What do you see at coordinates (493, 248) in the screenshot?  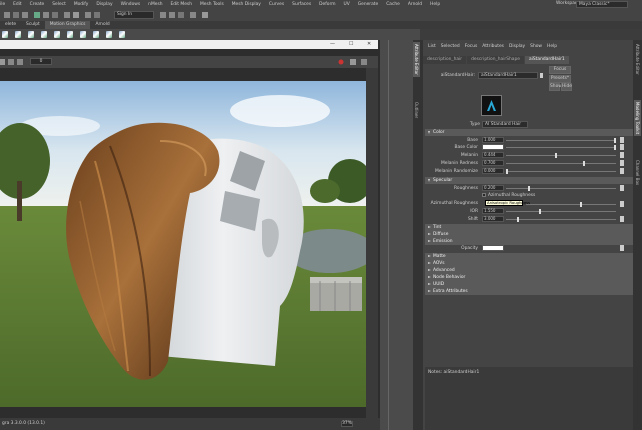 I see `opacity-swatch` at bounding box center [493, 248].